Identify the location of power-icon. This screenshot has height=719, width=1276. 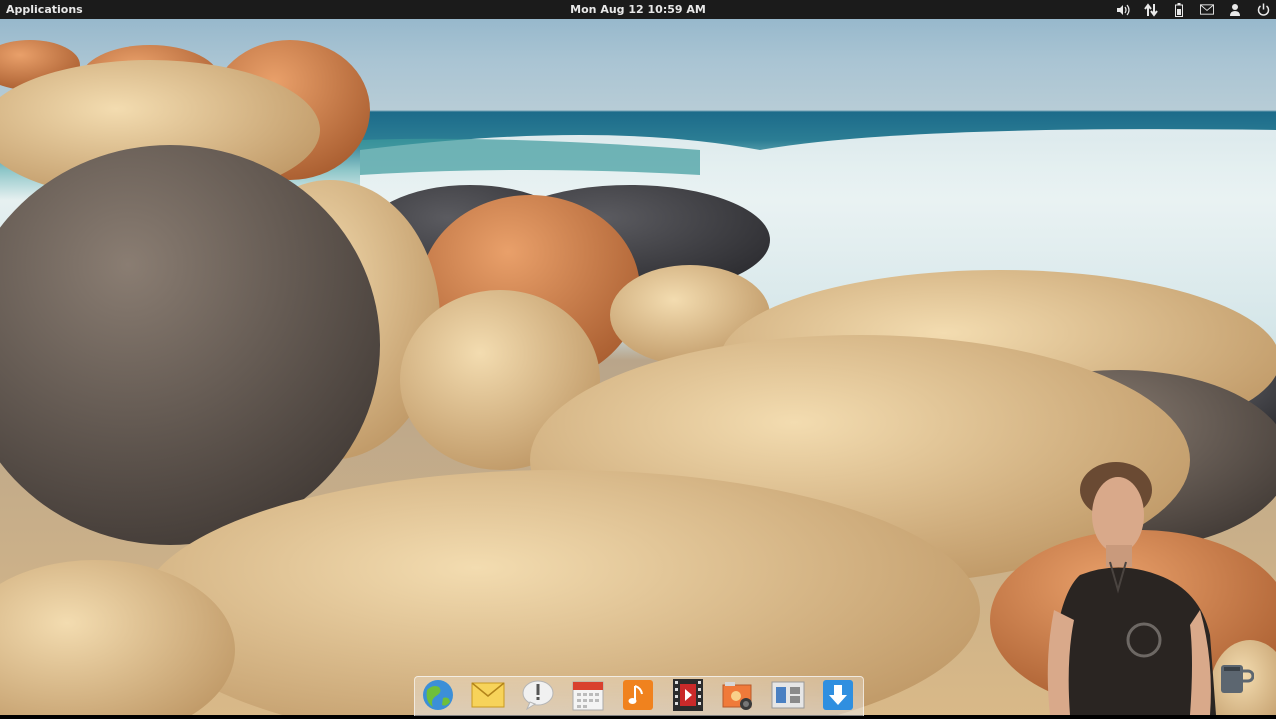
(1263, 10).